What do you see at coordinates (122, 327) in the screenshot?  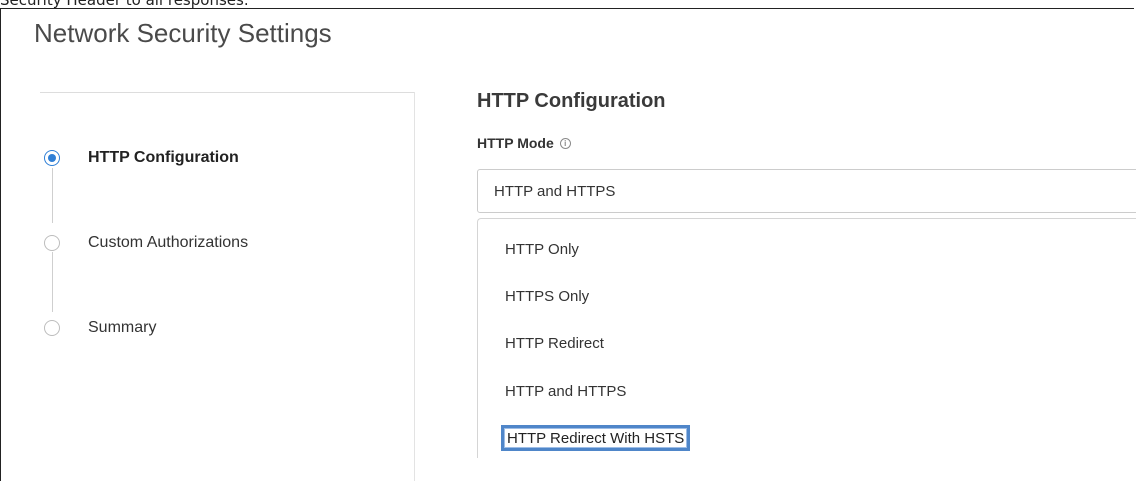 I see `step-label: Summary` at bounding box center [122, 327].